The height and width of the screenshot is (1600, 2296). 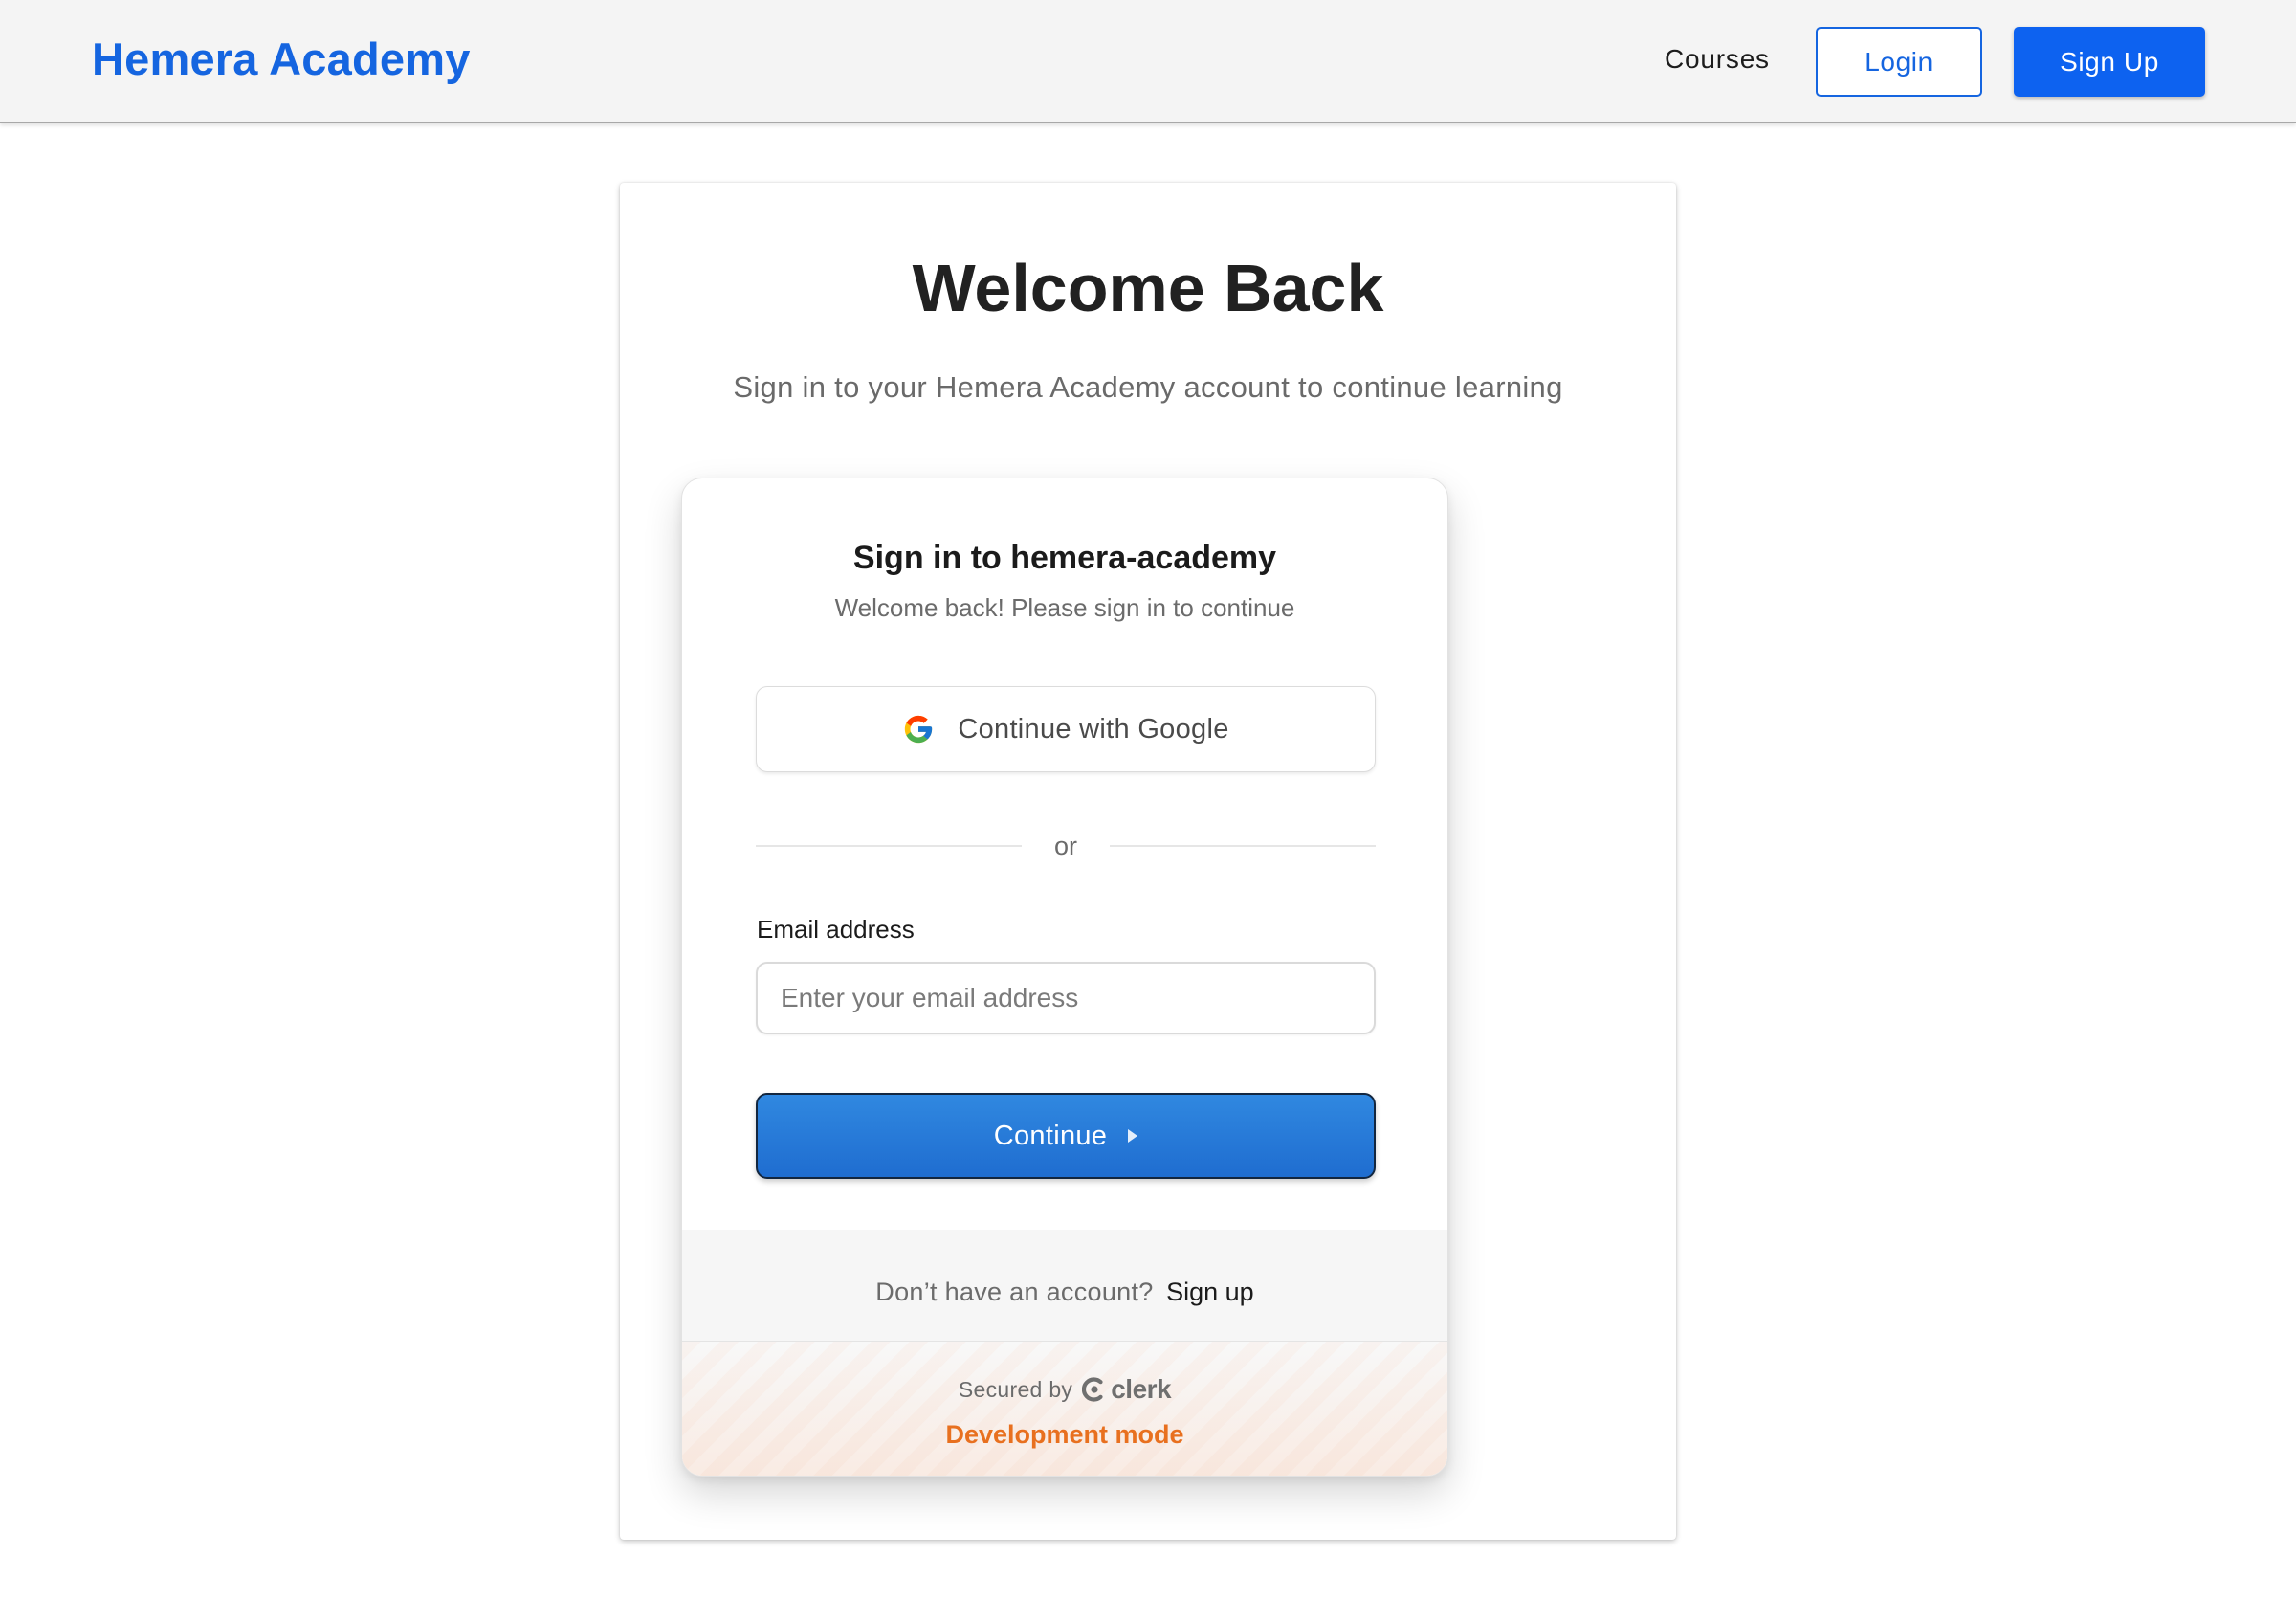 I want to click on divider-line-left, so click(x=889, y=846).